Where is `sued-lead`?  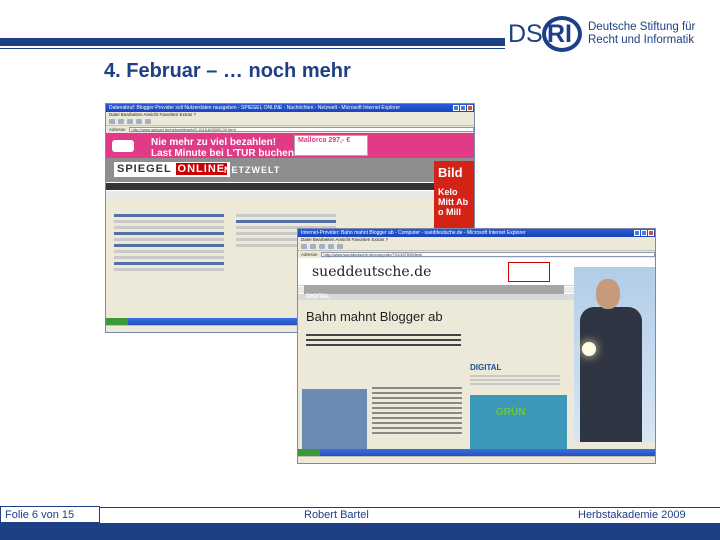 sued-lead is located at coordinates (383, 341).